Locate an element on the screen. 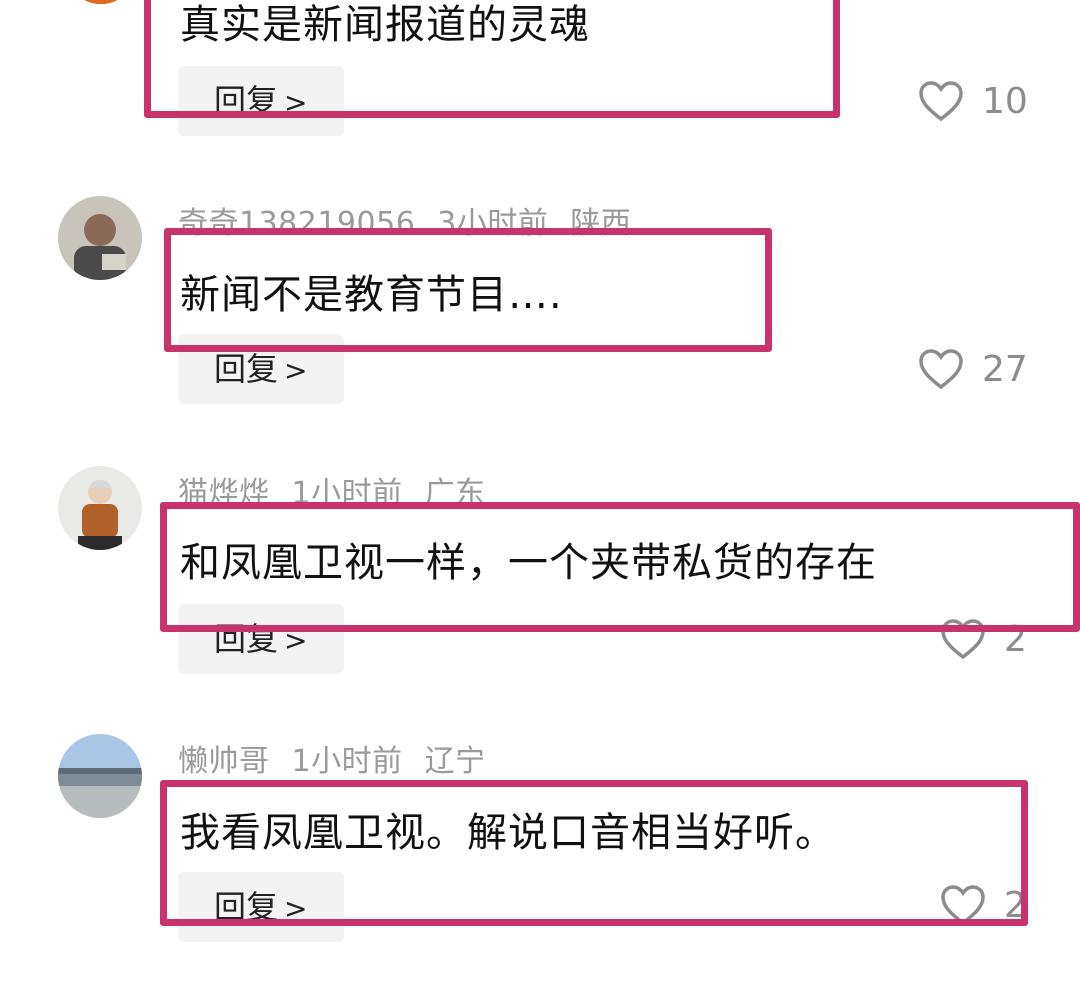 The height and width of the screenshot is (985, 1080). like-button: 10 is located at coordinates (973, 101).